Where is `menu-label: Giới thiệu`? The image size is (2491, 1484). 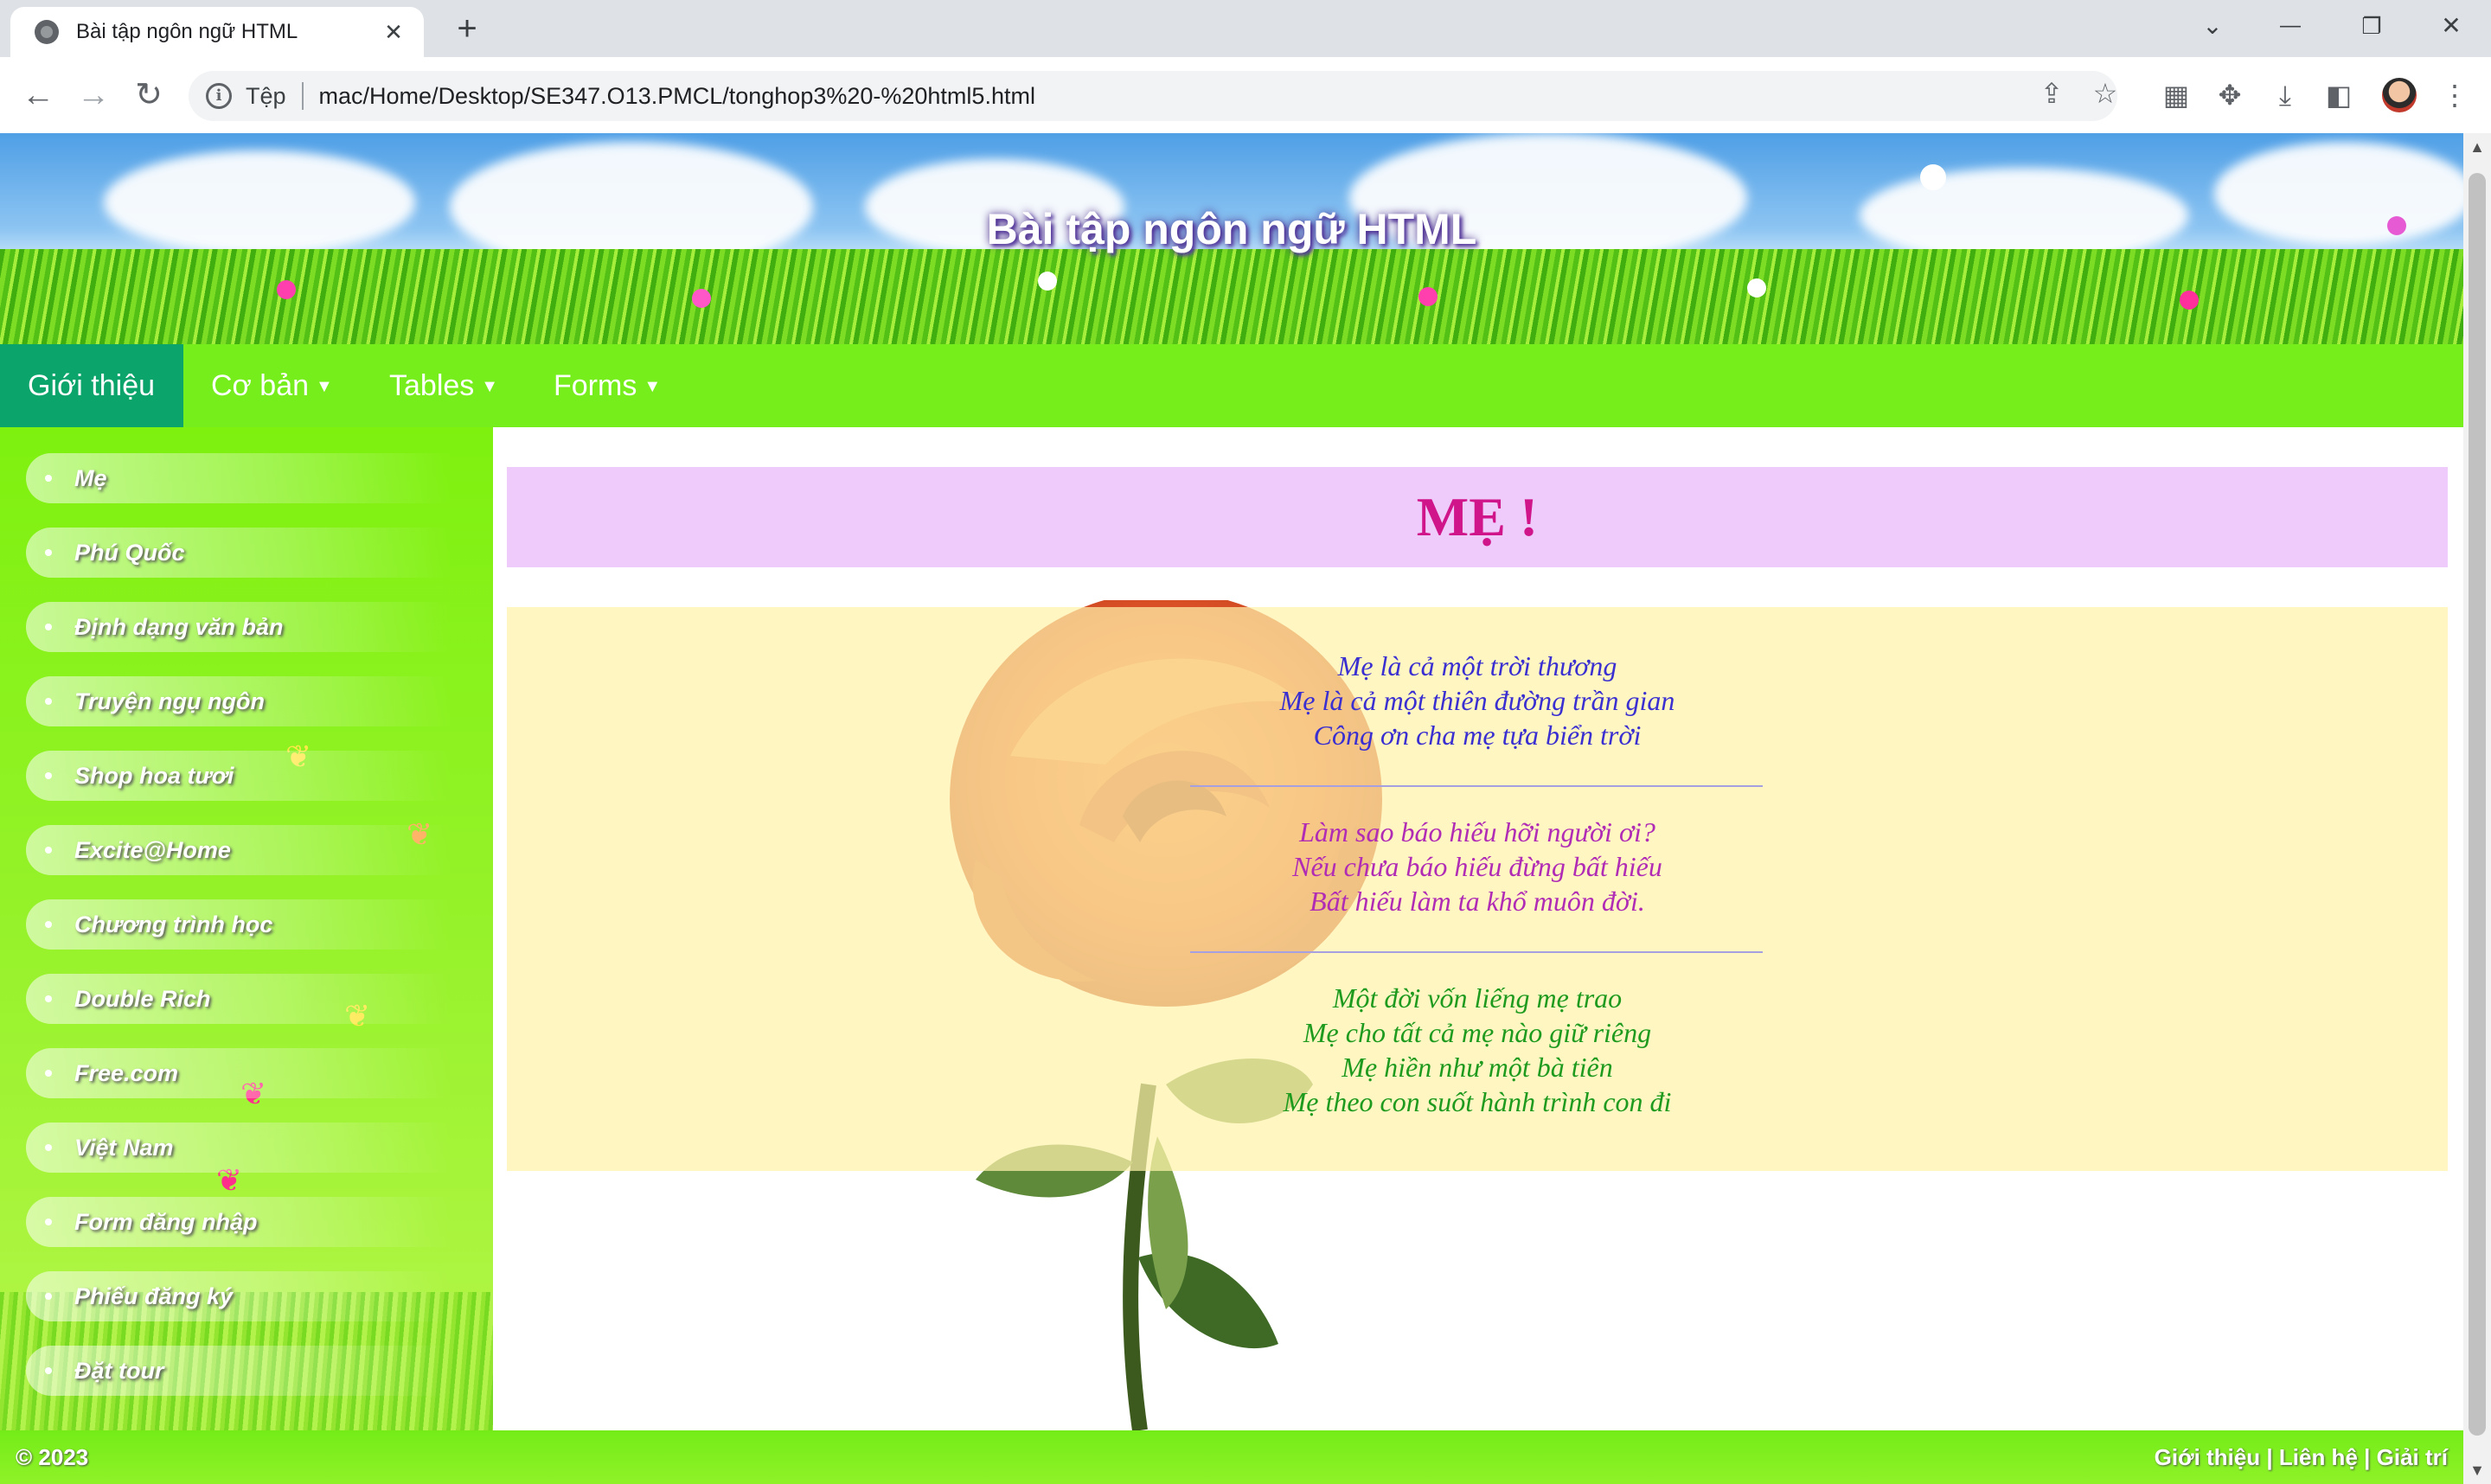
menu-label: Giới thiệu is located at coordinates (92, 386).